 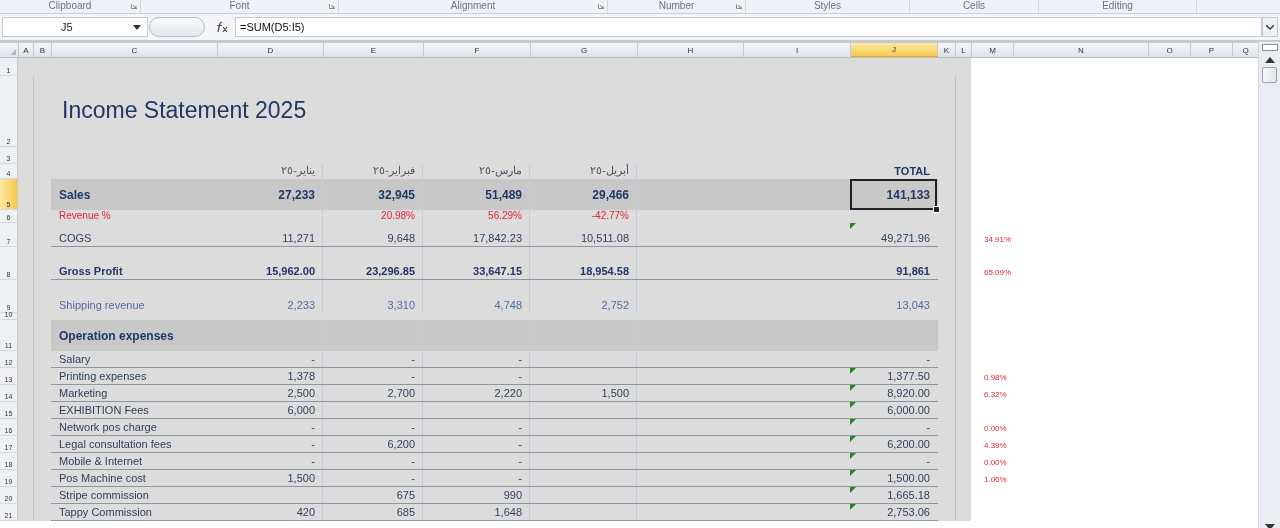 What do you see at coordinates (373, 512) in the screenshot?
I see `number-cell: 685` at bounding box center [373, 512].